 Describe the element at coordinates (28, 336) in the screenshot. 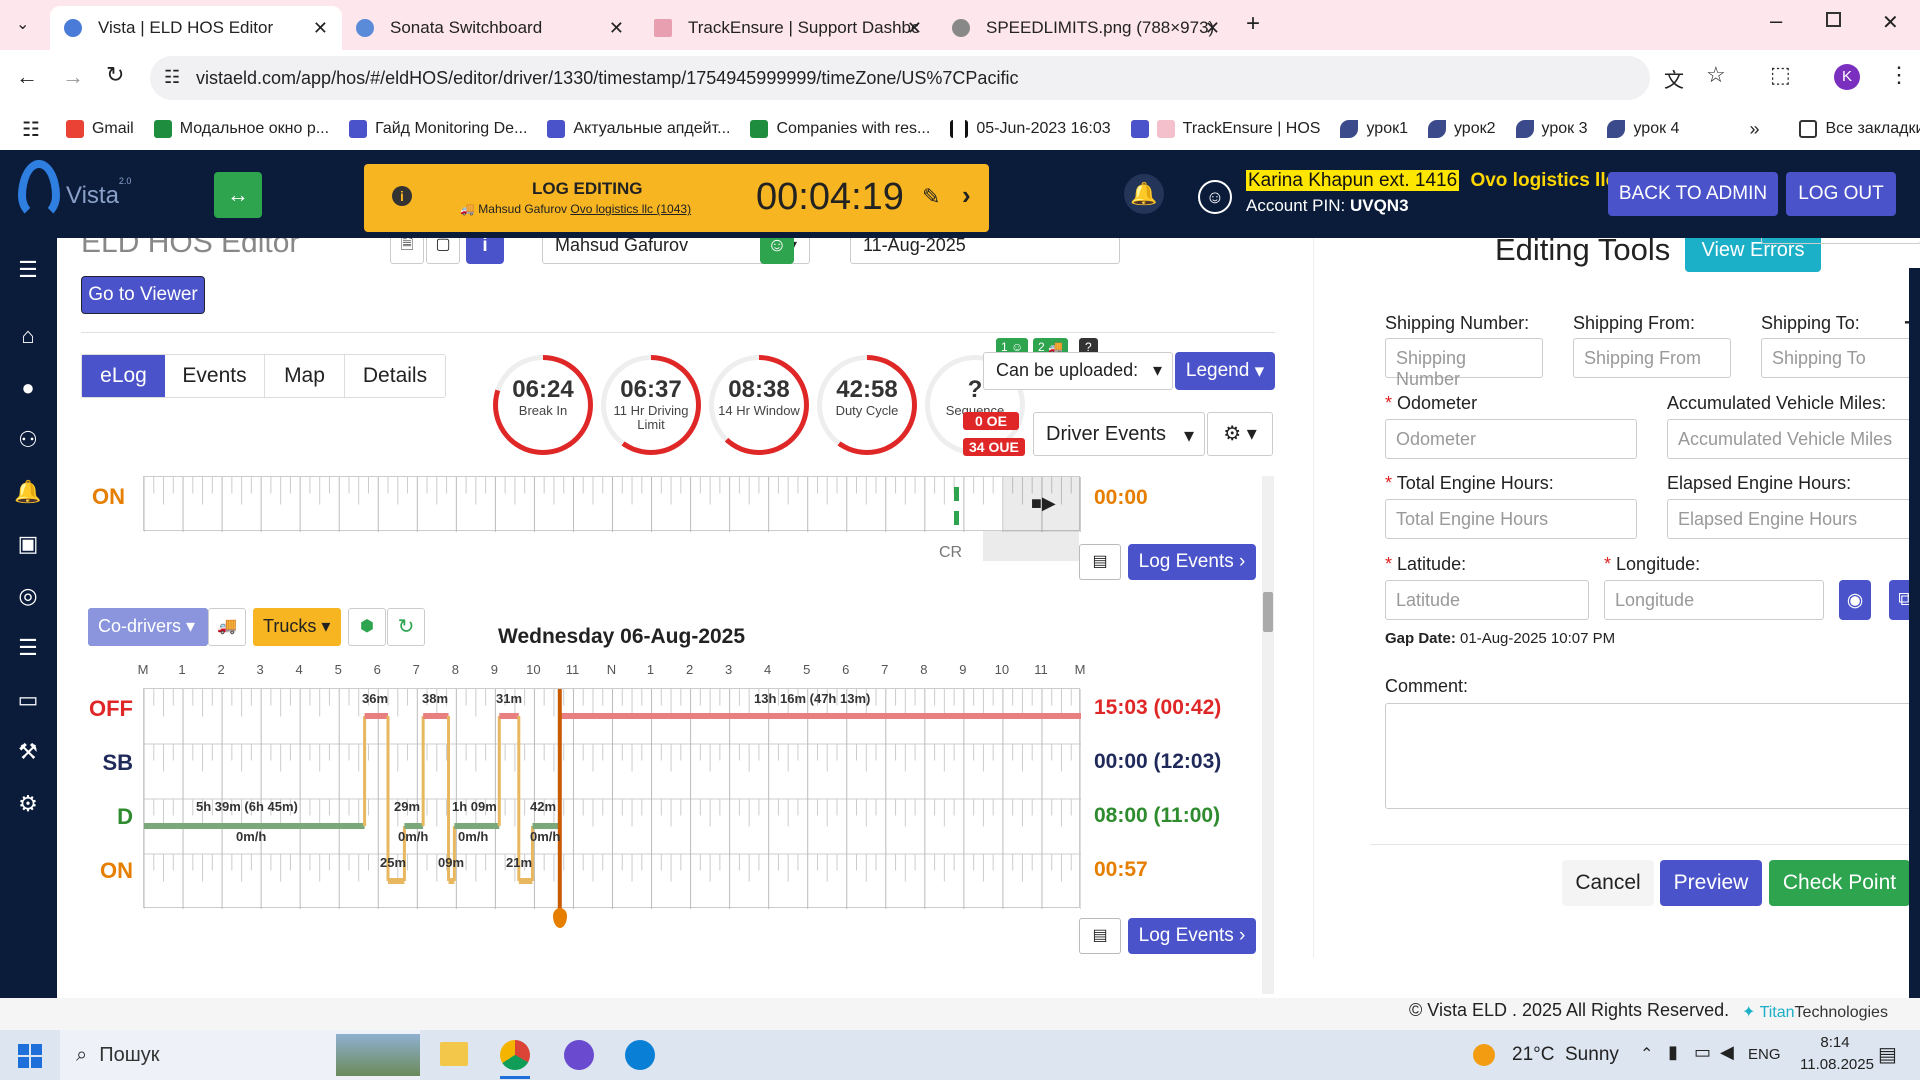

I see `home-icon: ⌂` at that location.